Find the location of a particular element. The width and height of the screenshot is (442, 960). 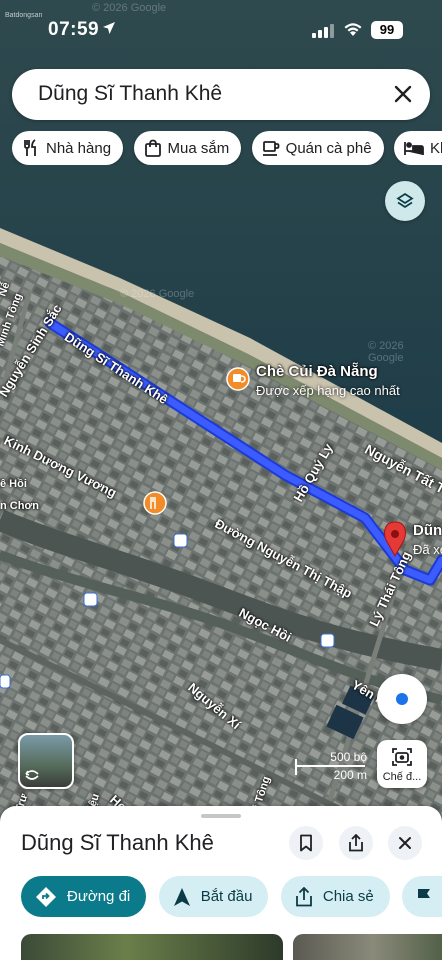

photo-strip is located at coordinates (231, 947).